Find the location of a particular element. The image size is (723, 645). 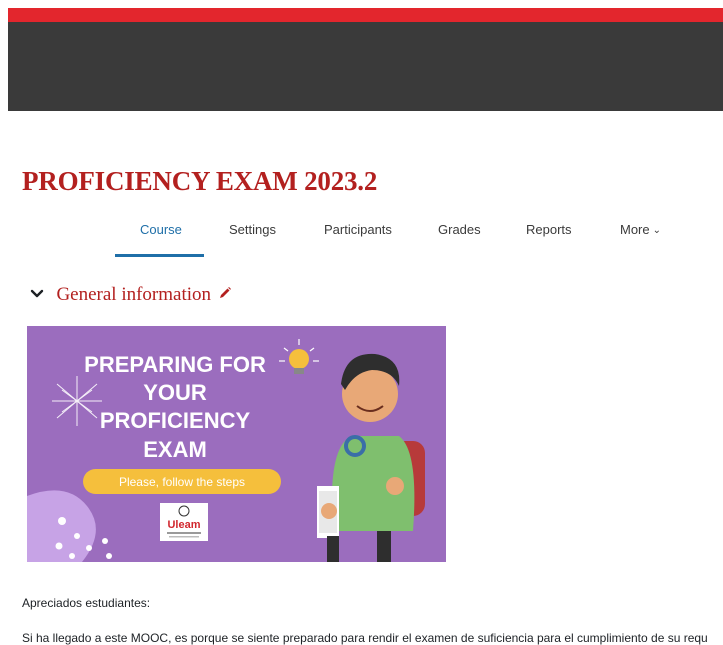

tab-course: Course is located at coordinates (161, 235).